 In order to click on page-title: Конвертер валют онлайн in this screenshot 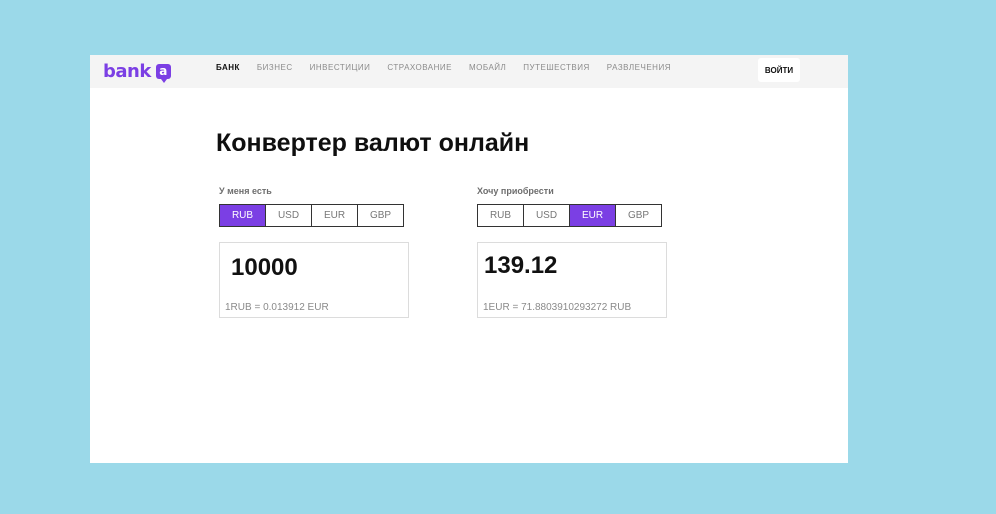, I will do `click(373, 143)`.